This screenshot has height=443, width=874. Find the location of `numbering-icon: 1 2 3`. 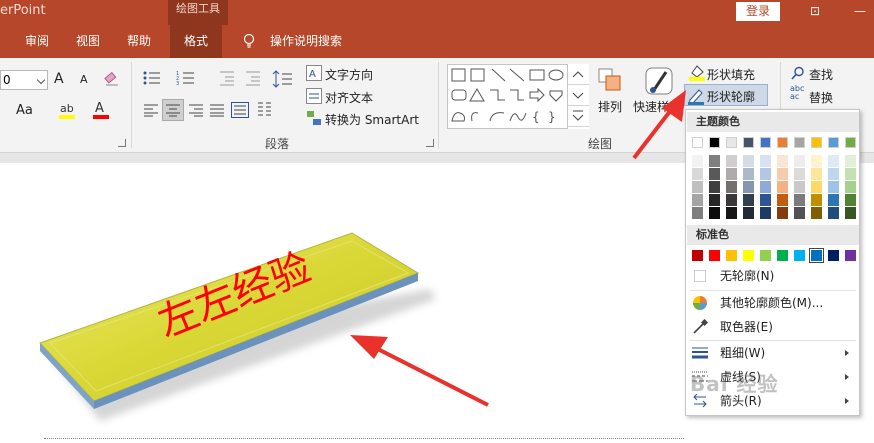

numbering-icon: 1 2 3 is located at coordinates (186, 78).